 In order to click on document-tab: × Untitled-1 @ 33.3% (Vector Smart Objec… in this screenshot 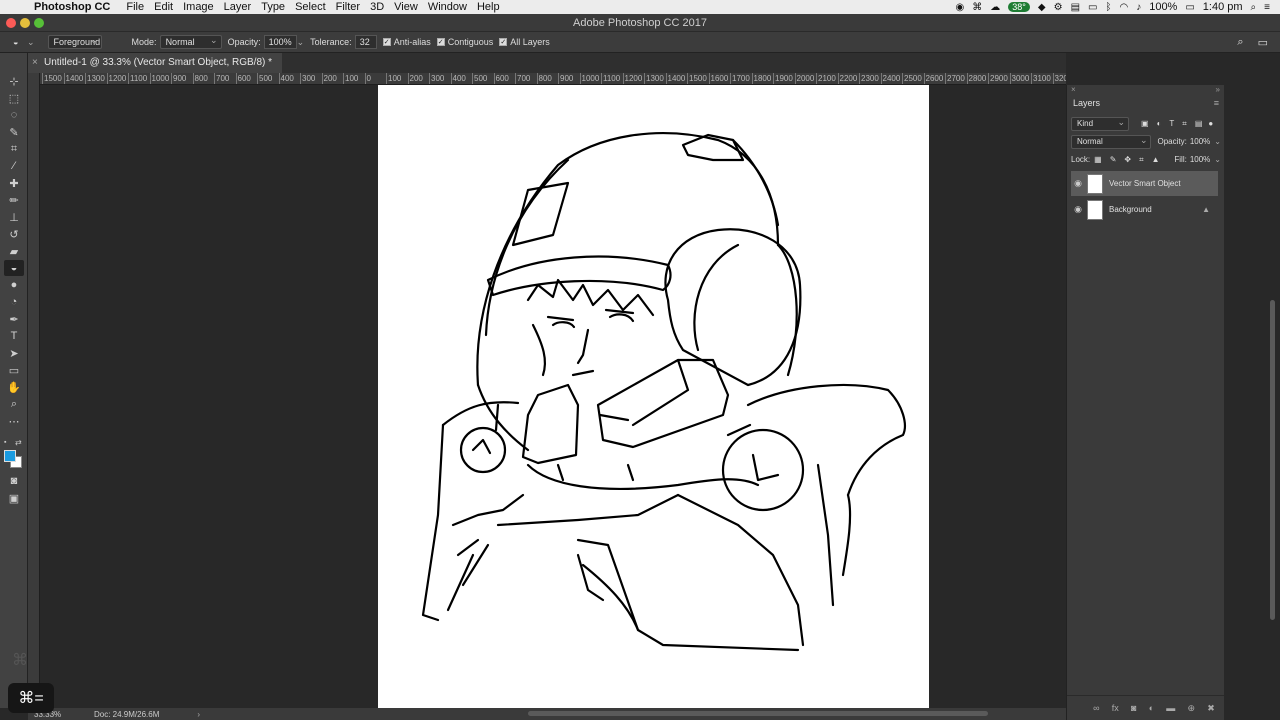, I will do `click(155, 63)`.